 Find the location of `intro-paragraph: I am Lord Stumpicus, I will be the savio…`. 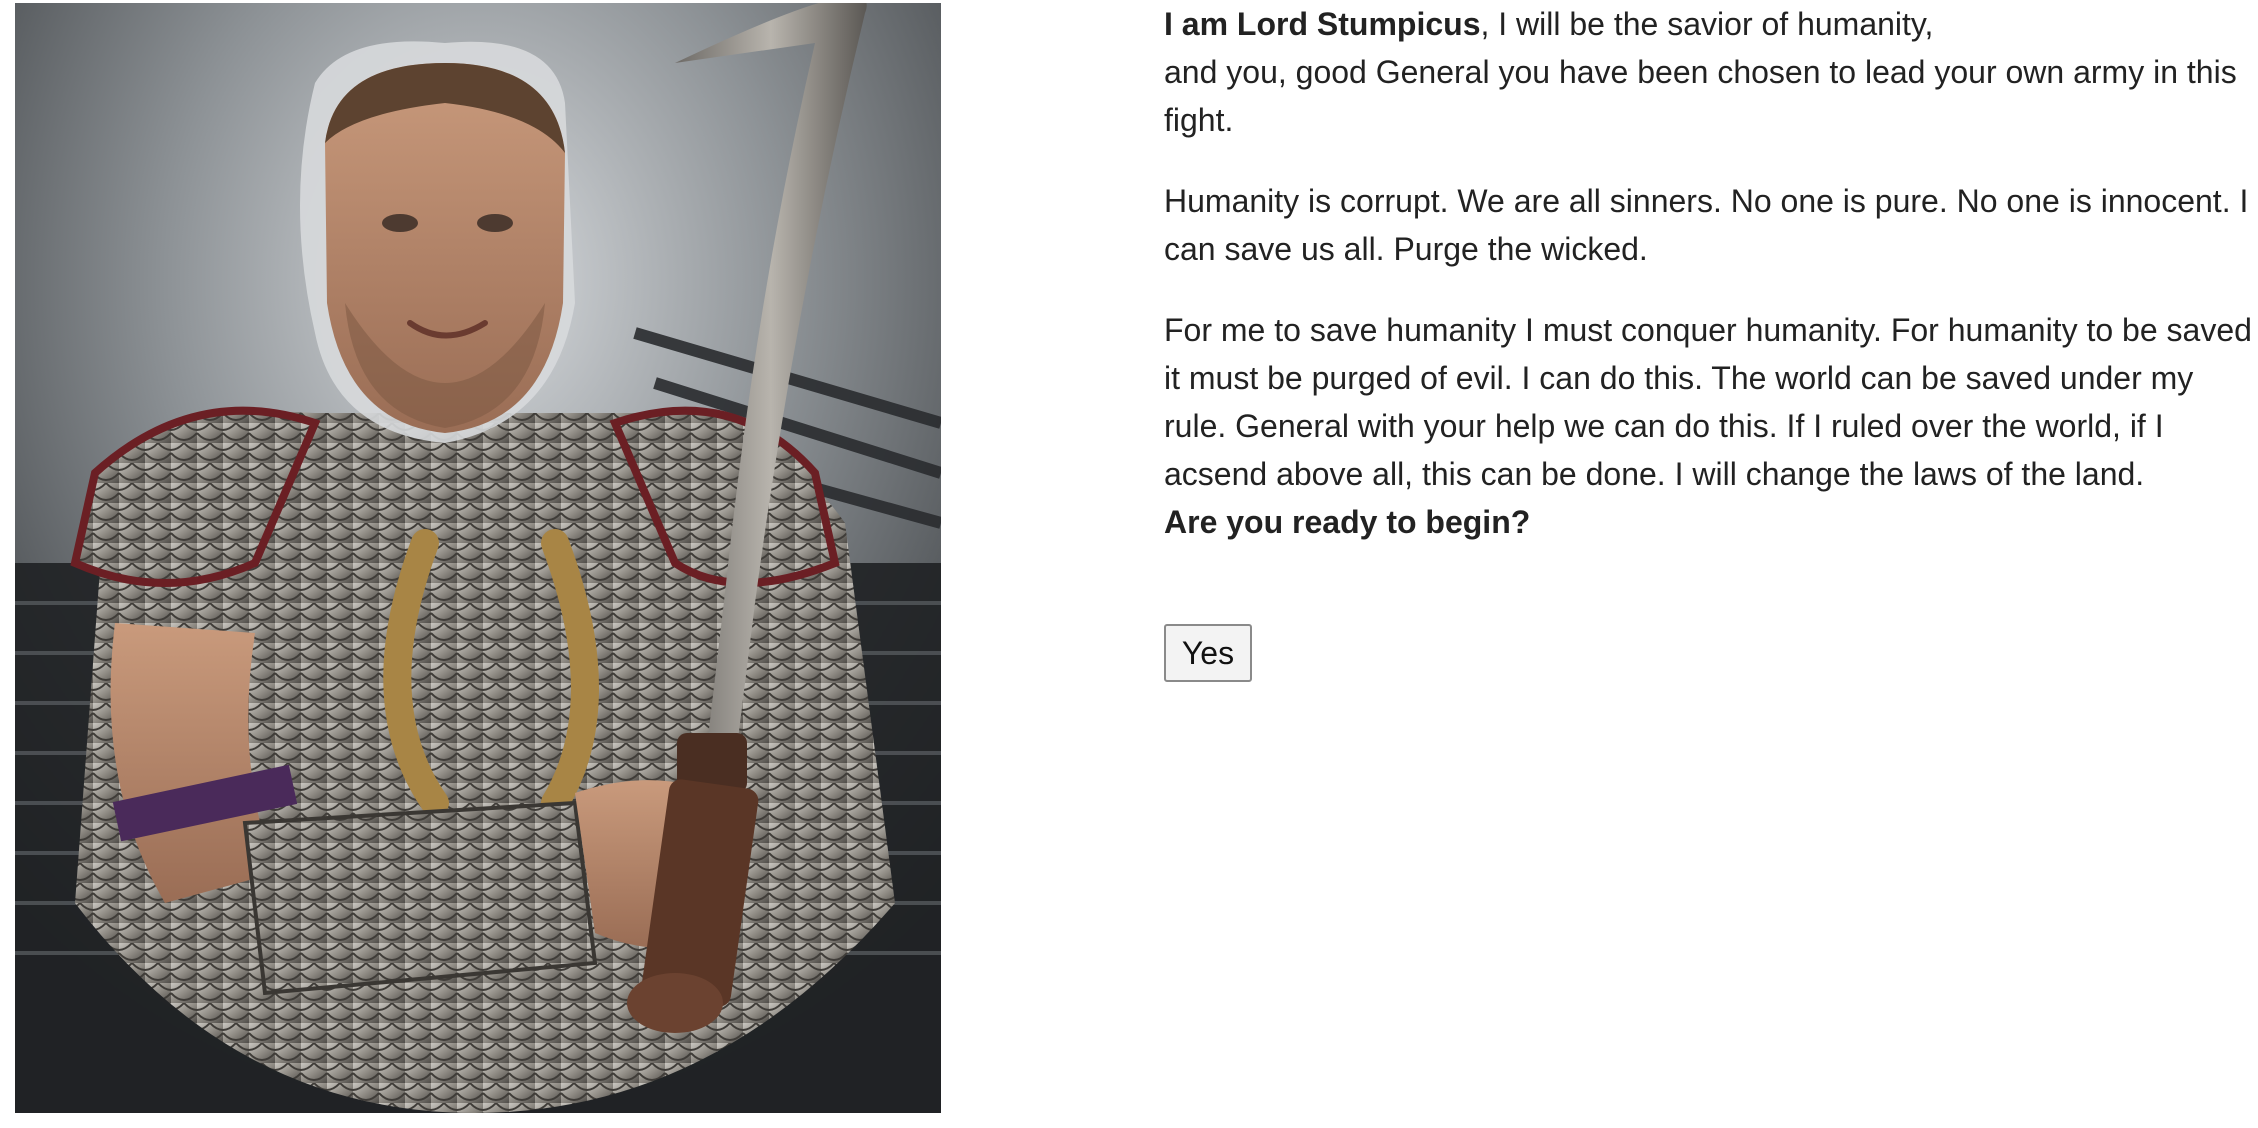

intro-paragraph: I am Lord Stumpicus, I will be the savio… is located at coordinates (1709, 72).